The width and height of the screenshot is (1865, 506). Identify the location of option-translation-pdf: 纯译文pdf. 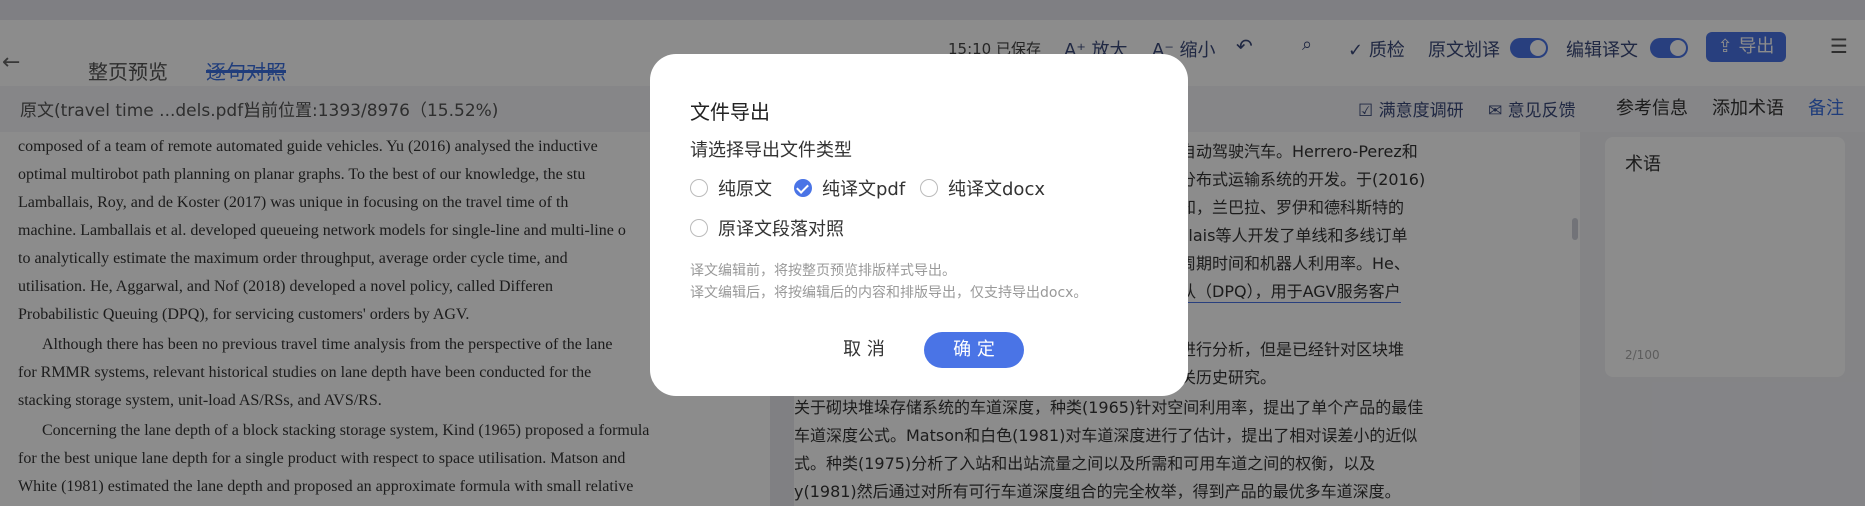
(849, 190).